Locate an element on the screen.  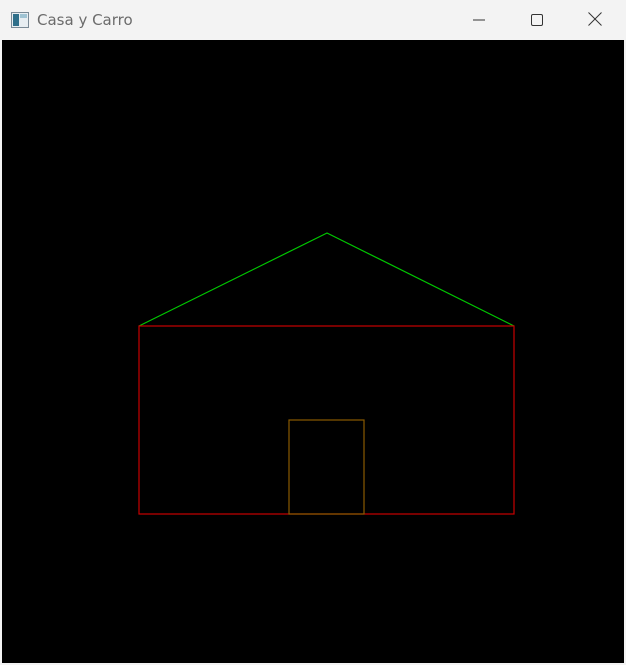
close-icon is located at coordinates (595, 20).